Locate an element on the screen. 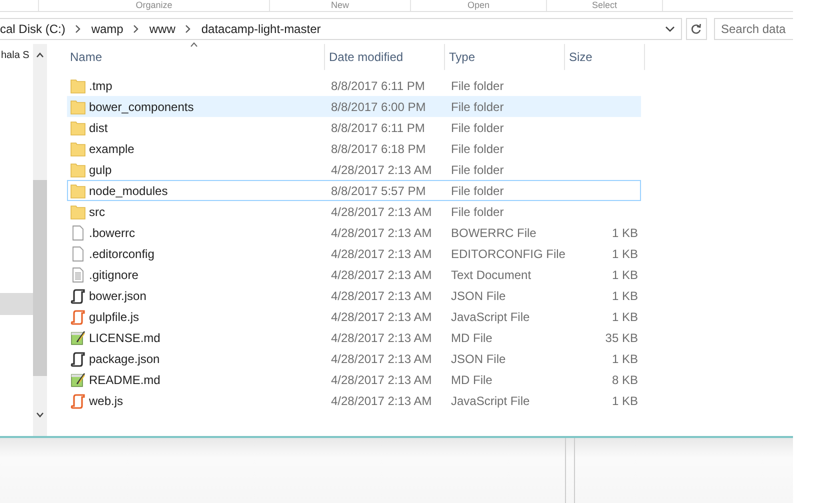 This screenshot has height=503, width=813. scroll-up-icon is located at coordinates (40, 55).